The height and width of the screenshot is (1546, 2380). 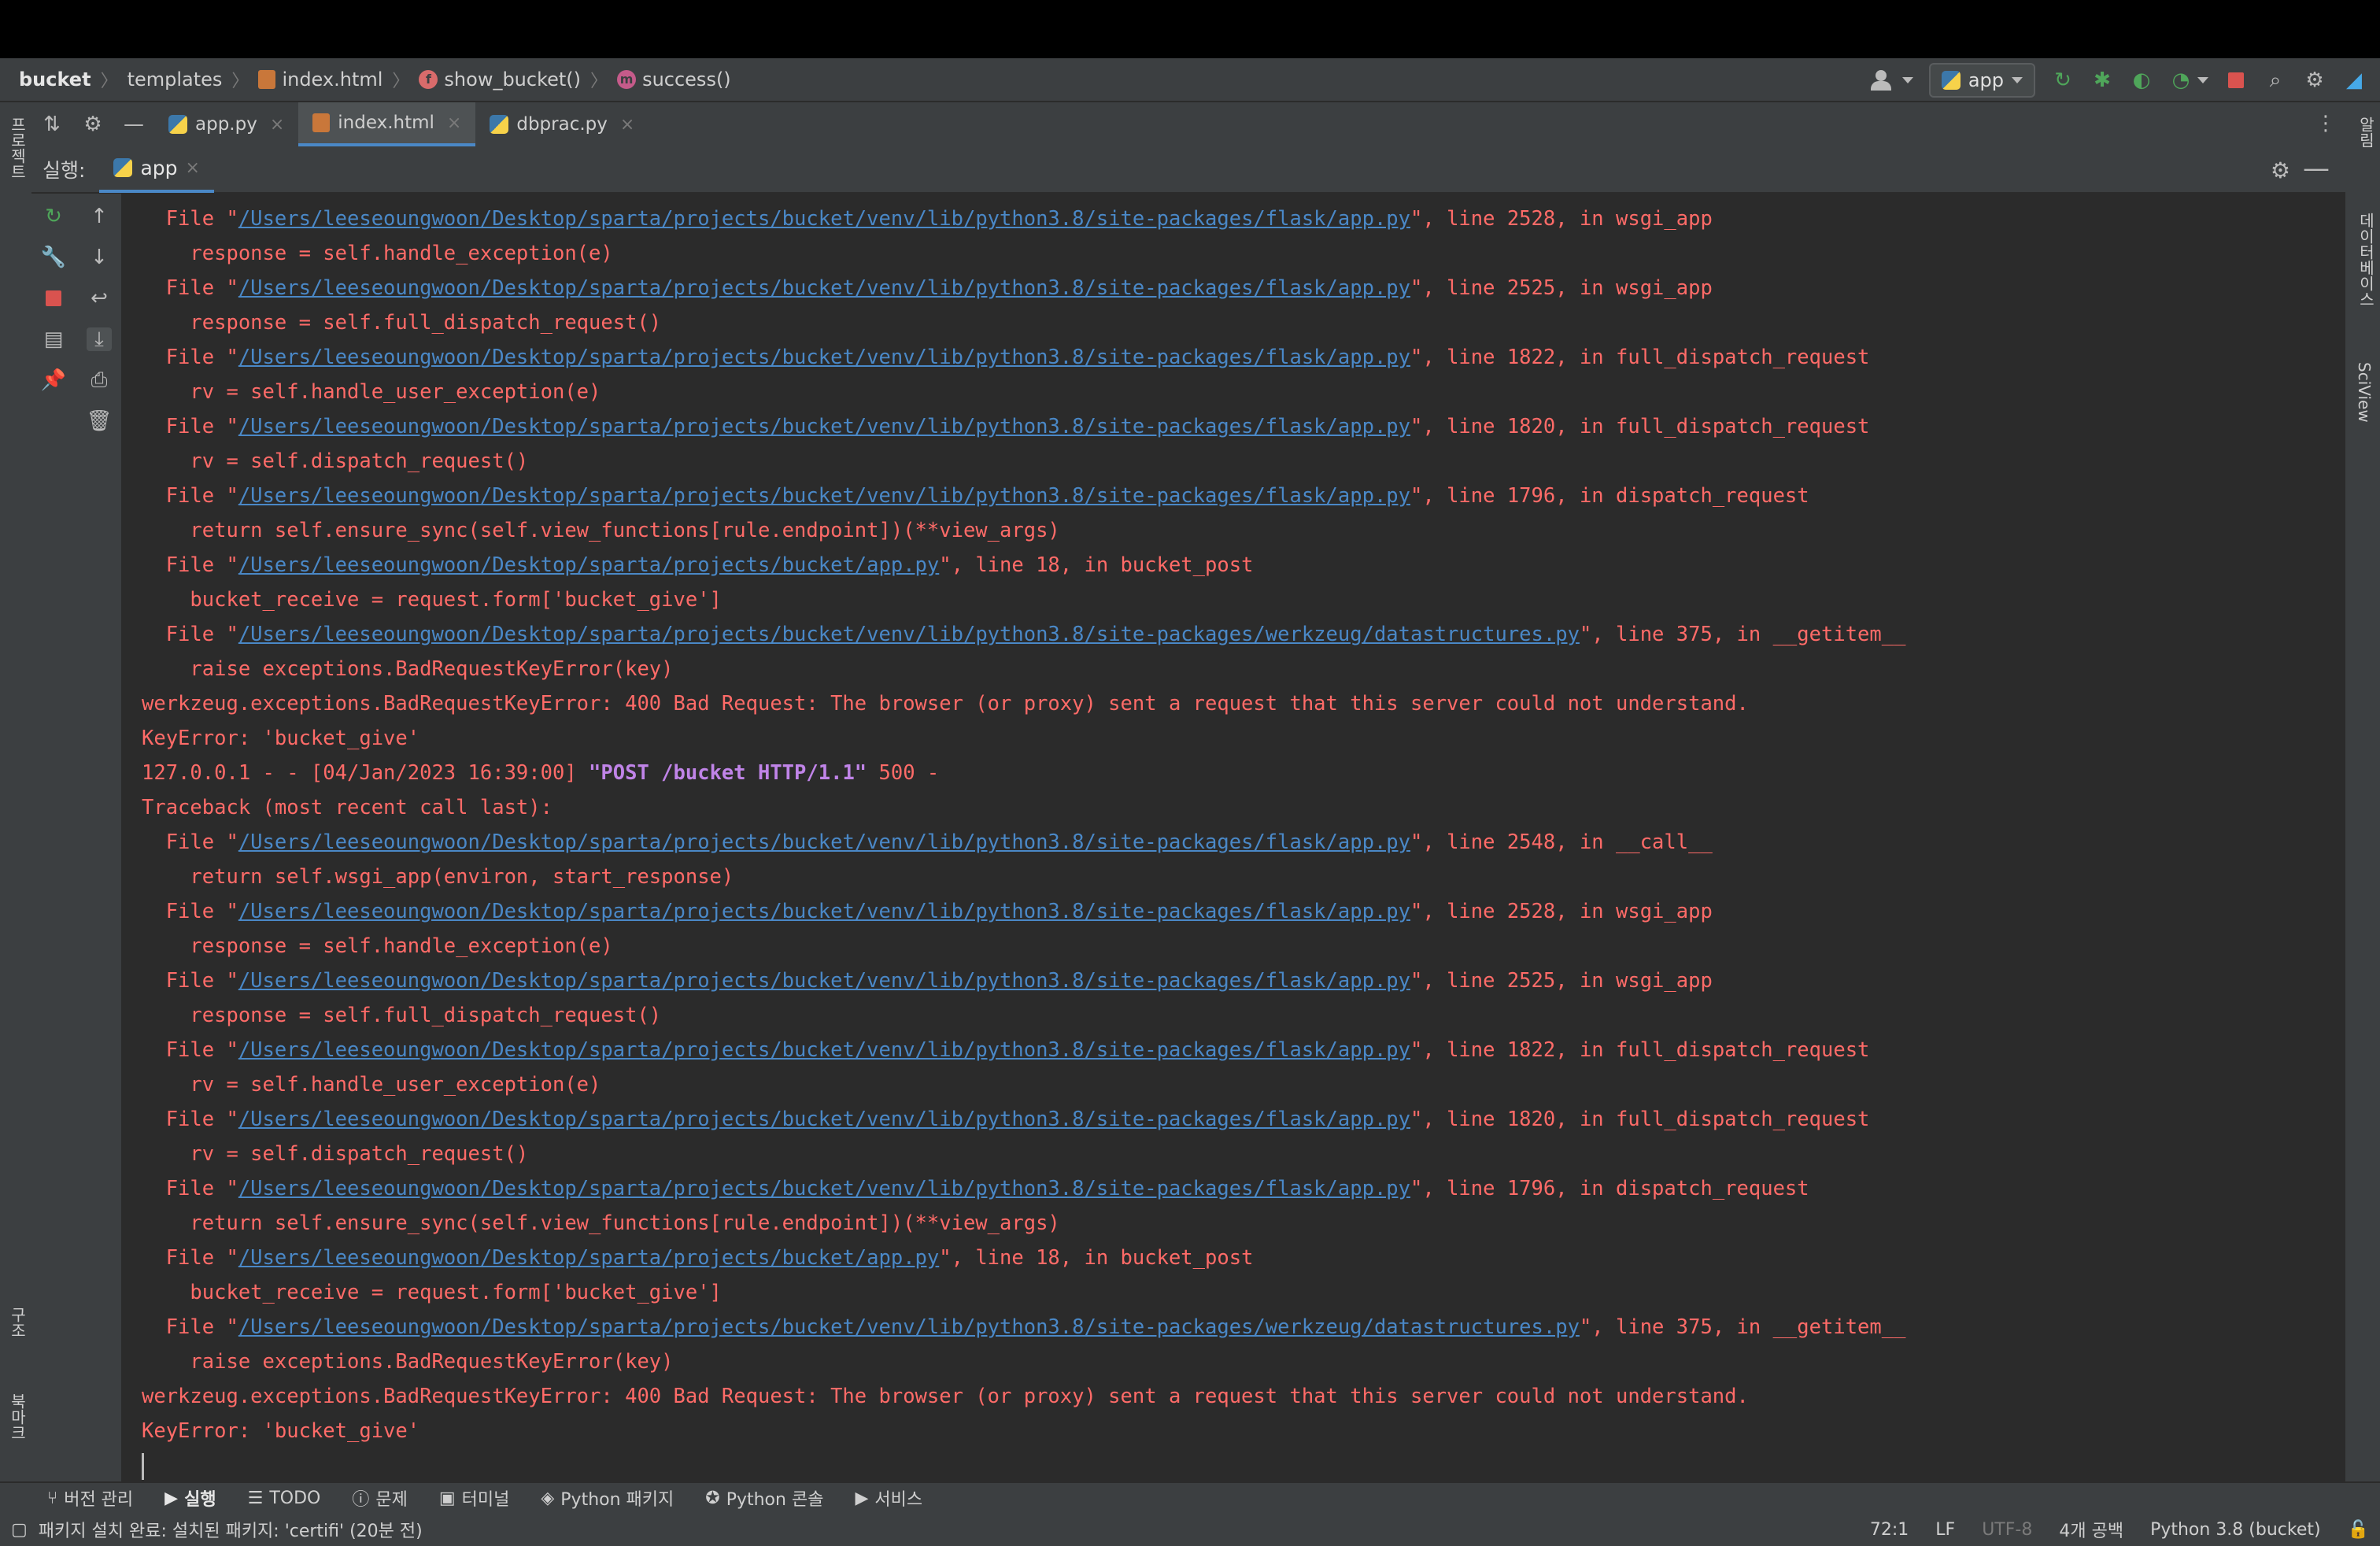 What do you see at coordinates (474, 1498) in the screenshot?
I see `tab-terminal: ▣ 터미널` at bounding box center [474, 1498].